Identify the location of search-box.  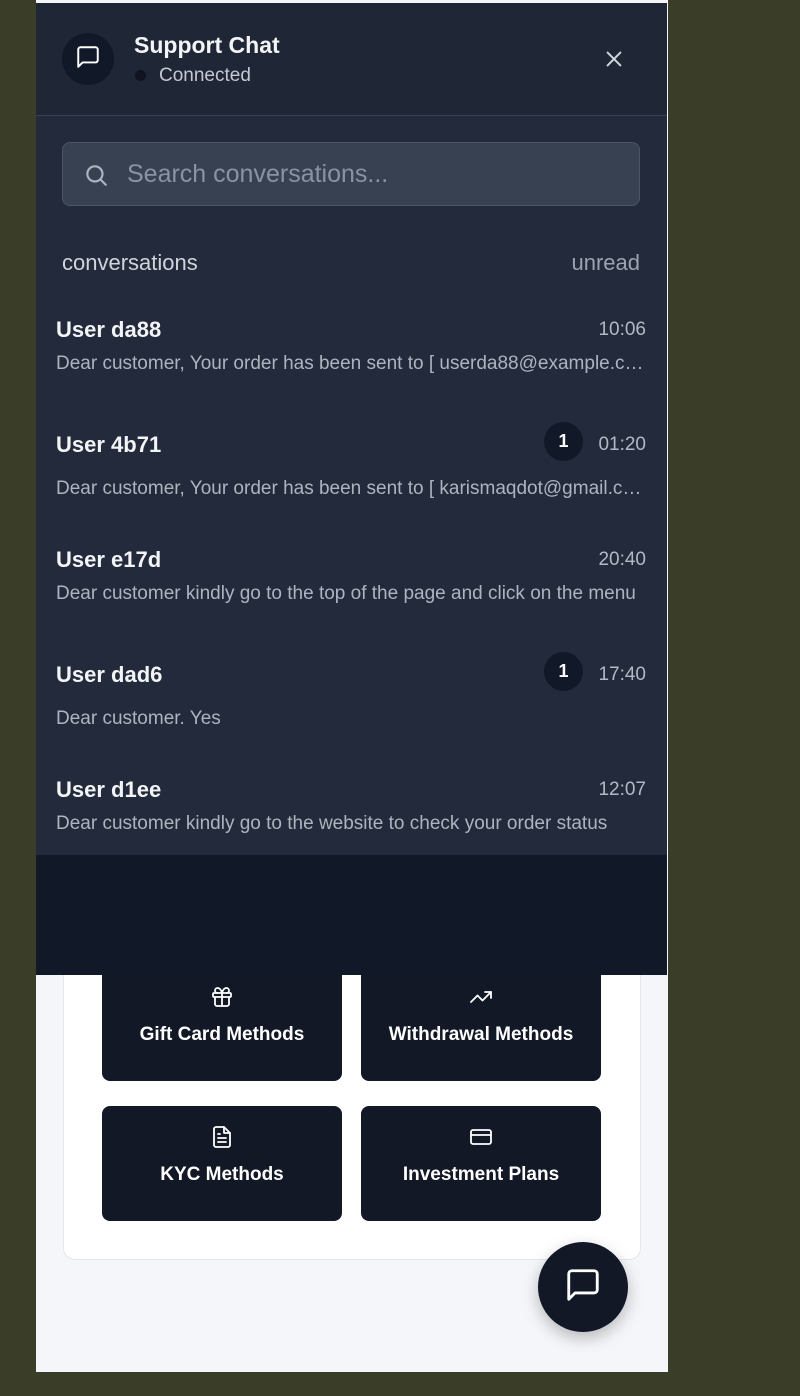
(351, 174).